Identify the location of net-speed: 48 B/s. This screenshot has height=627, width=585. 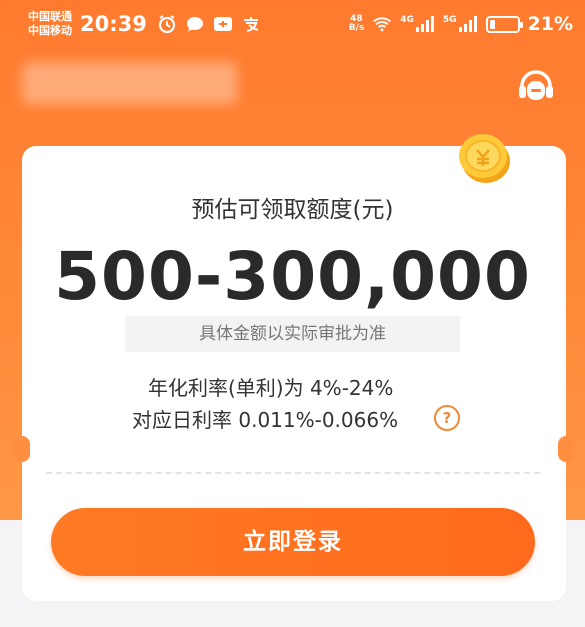
(357, 24).